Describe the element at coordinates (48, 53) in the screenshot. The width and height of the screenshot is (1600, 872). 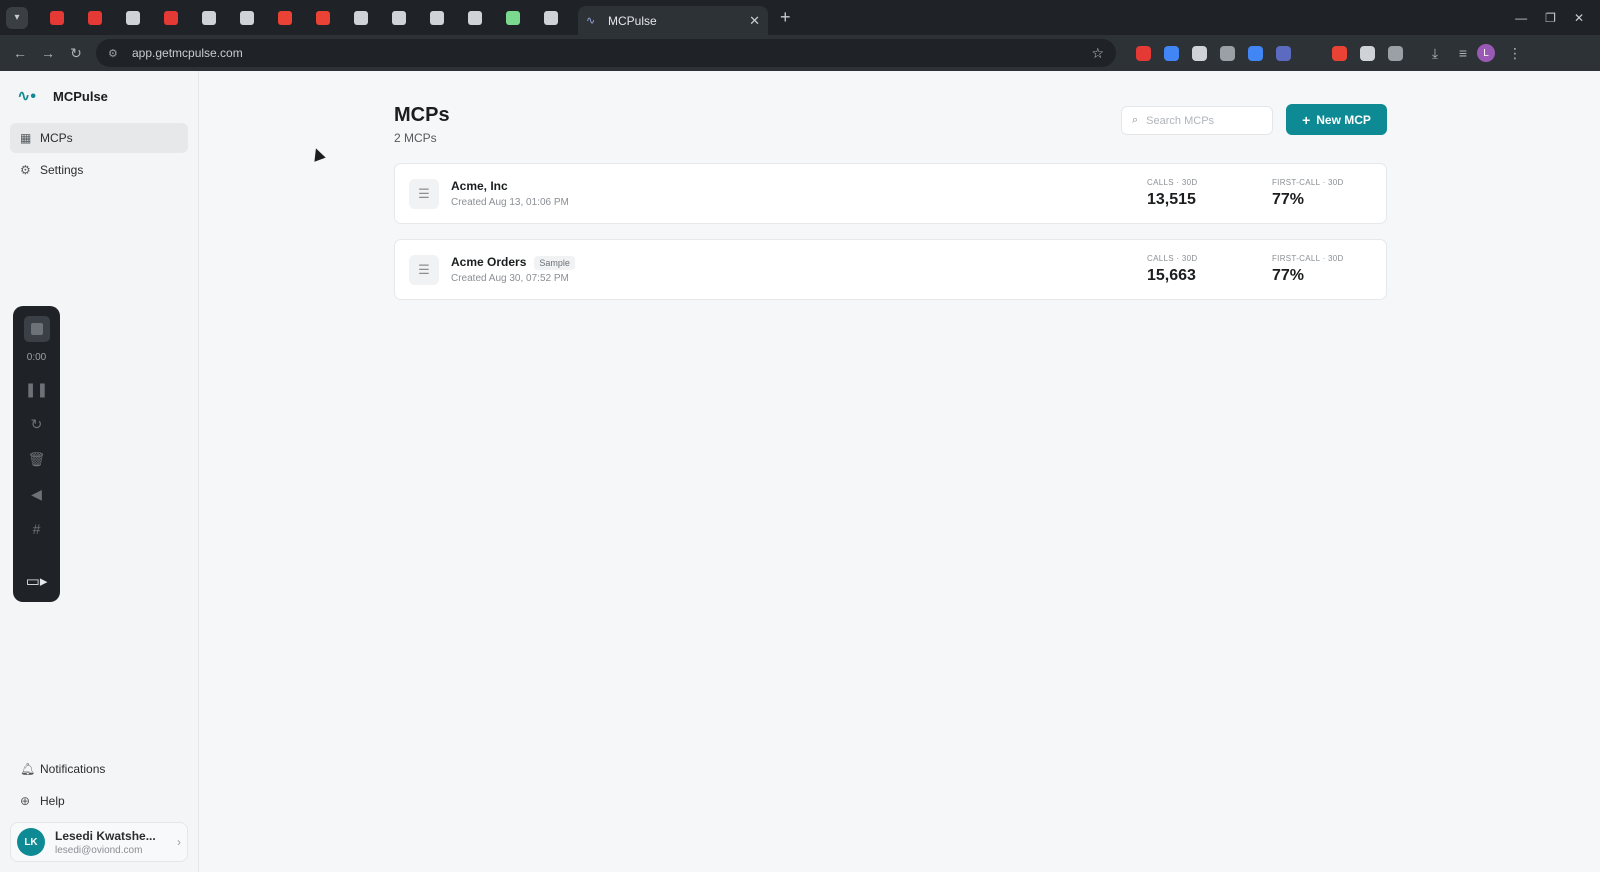
I see `forward-icon: →` at that location.